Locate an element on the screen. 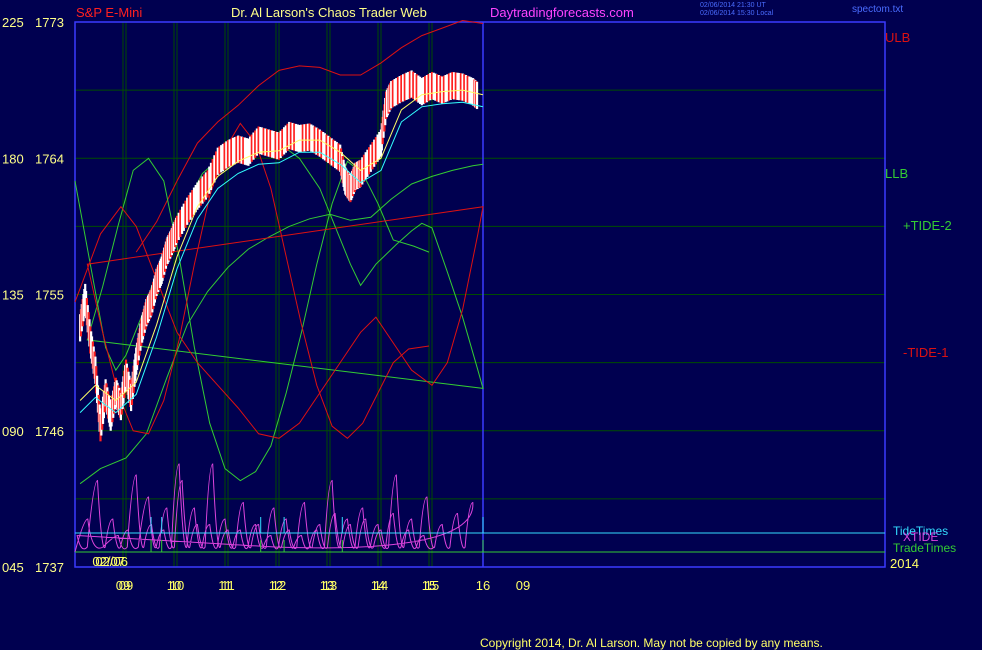 This screenshot has width=982, height=650. series-trade-times-line is located at coordinates (480, 546).